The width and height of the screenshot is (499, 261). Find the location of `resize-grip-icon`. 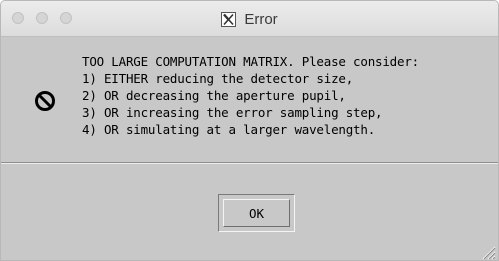

resize-grip-icon is located at coordinates (488, 252).